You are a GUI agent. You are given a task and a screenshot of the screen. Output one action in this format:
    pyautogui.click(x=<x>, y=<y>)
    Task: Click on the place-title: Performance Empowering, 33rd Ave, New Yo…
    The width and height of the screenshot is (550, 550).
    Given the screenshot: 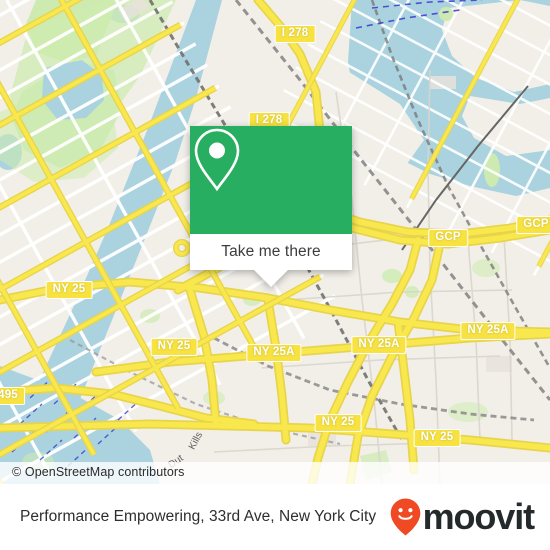 What is the action you would take?
    pyautogui.click(x=198, y=516)
    